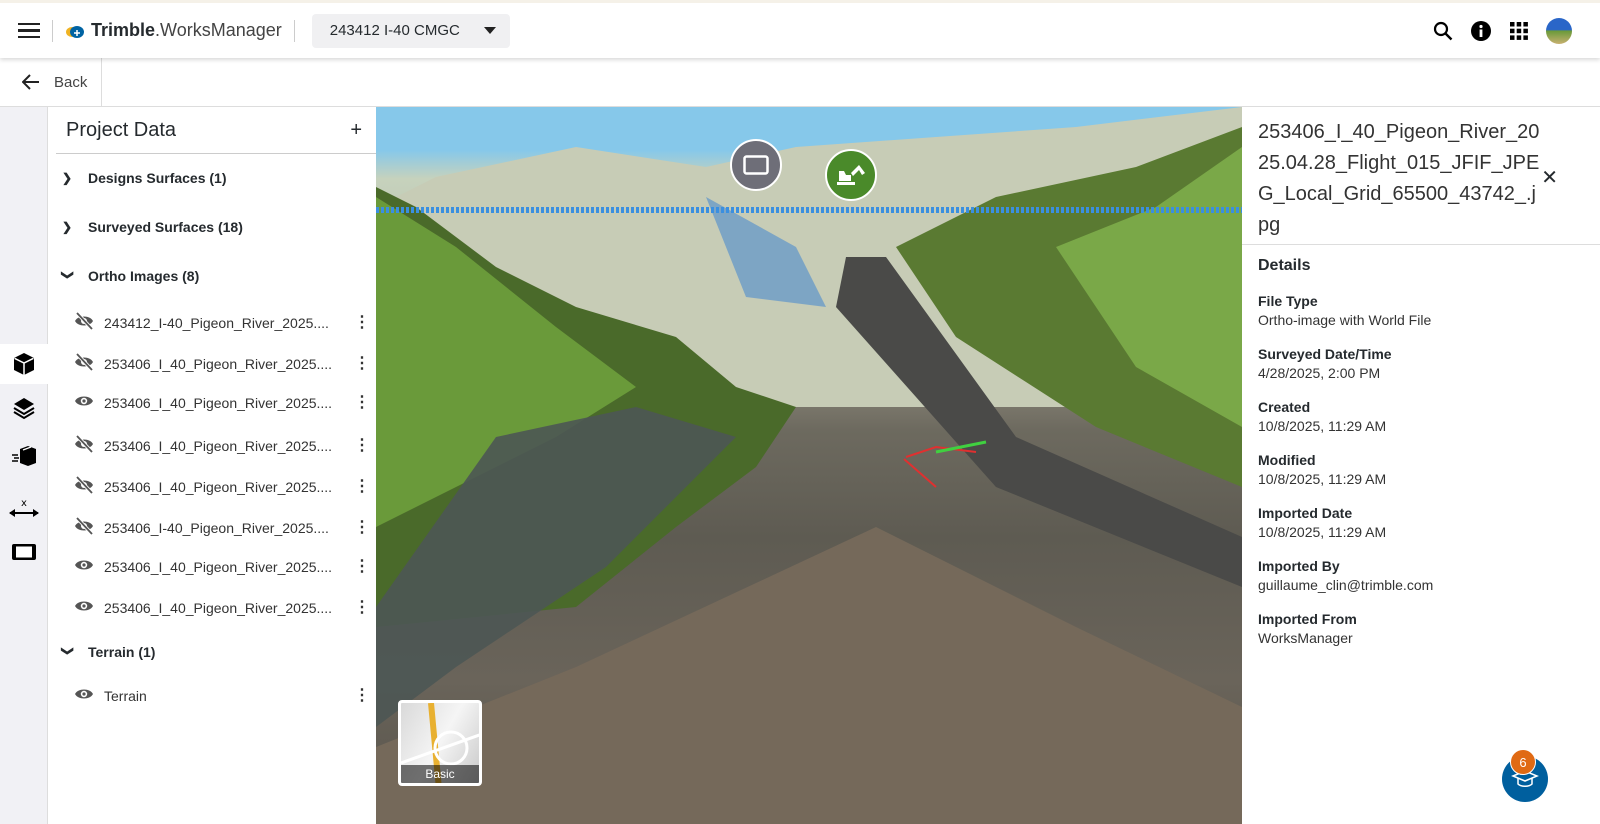  What do you see at coordinates (130, 276) in the screenshot?
I see `group-ortho-images: ❯ Ortho Images (8)` at bounding box center [130, 276].